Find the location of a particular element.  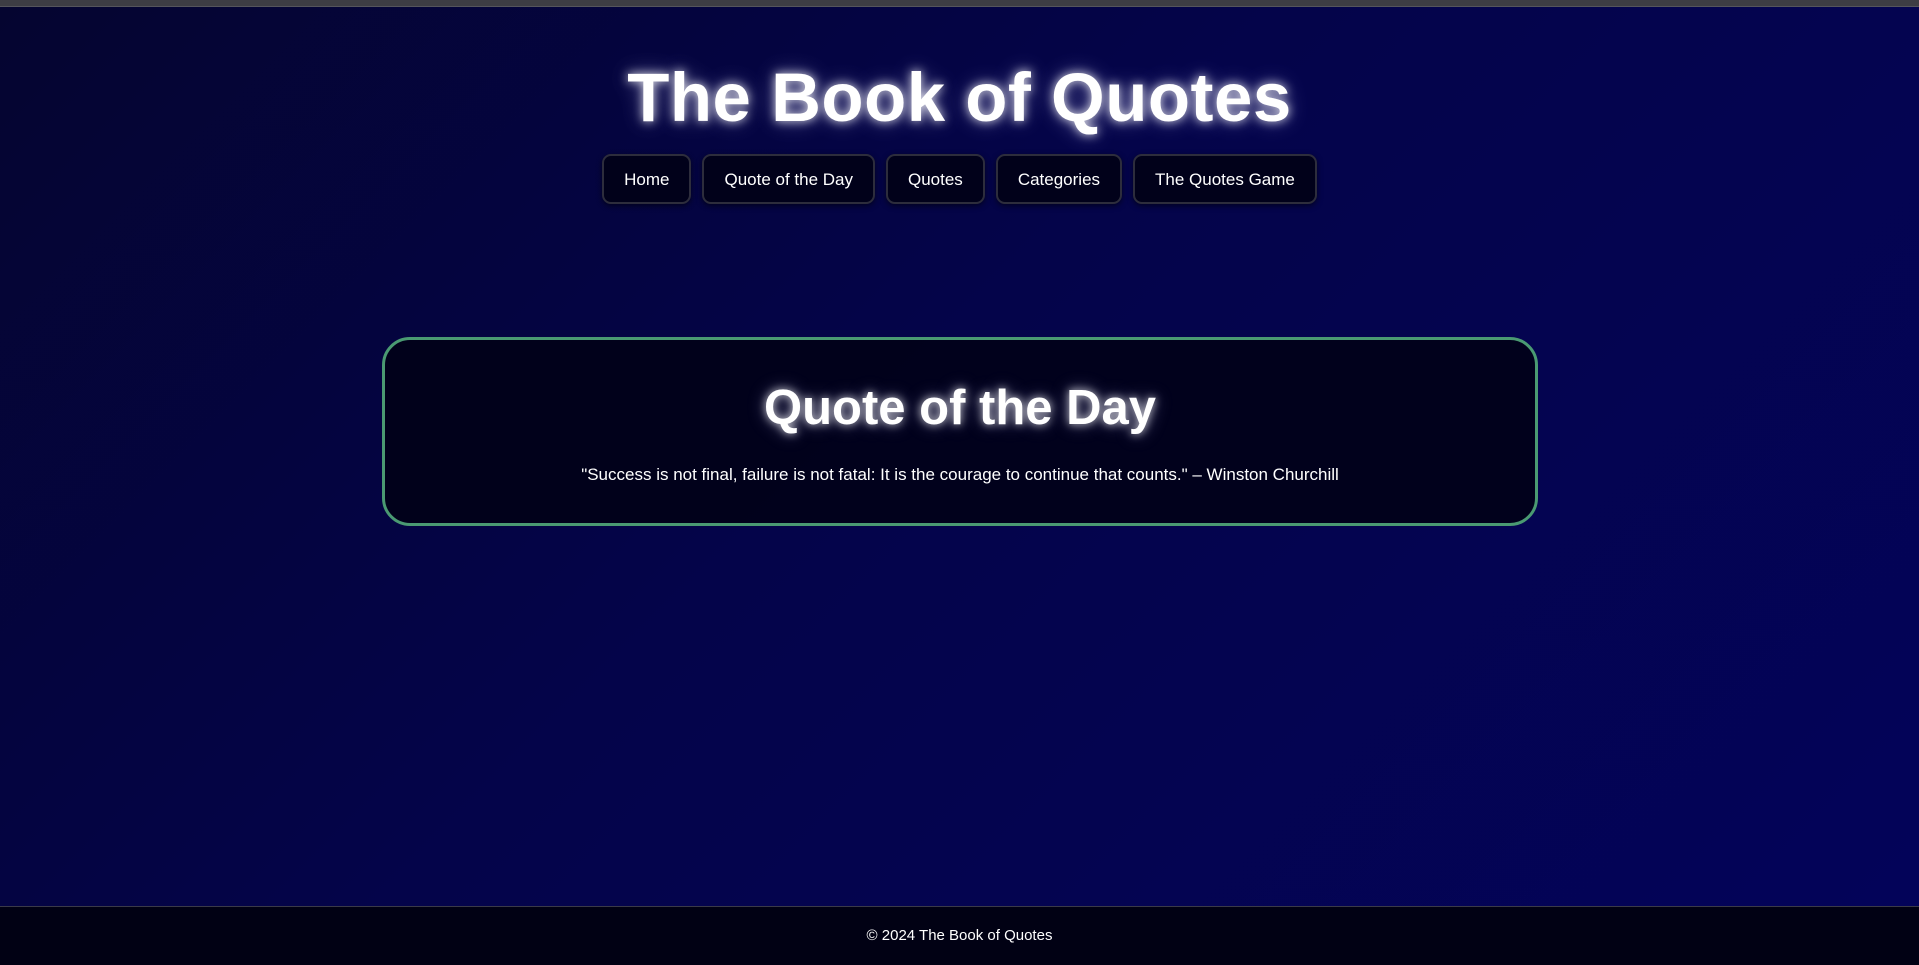

nav-quotes-game-button: The Quotes Game is located at coordinates (1225, 179).